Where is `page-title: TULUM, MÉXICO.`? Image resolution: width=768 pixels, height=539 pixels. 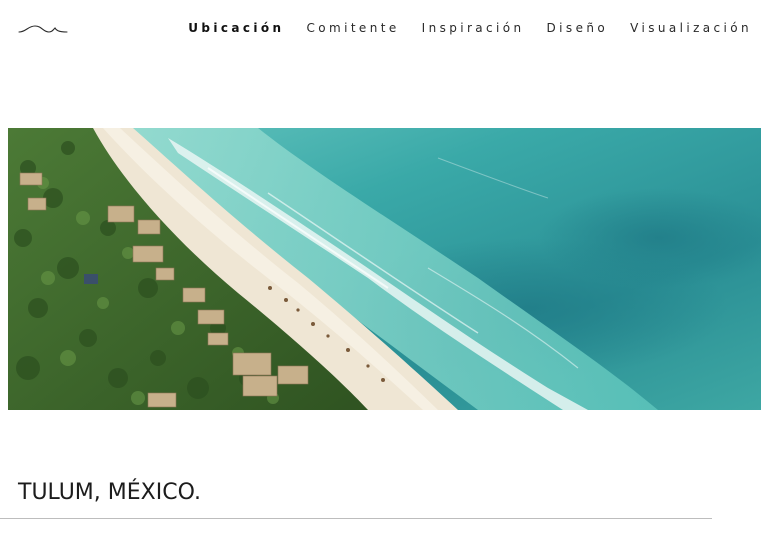
page-title: TULUM, MÉXICO. is located at coordinates (109, 492).